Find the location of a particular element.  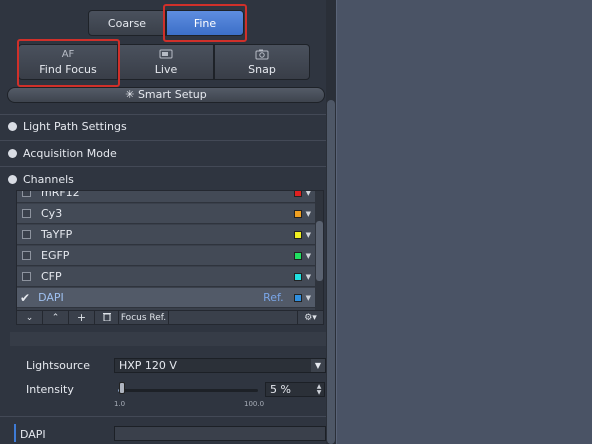

panel-scrollbar-thumb is located at coordinates (331, 272).